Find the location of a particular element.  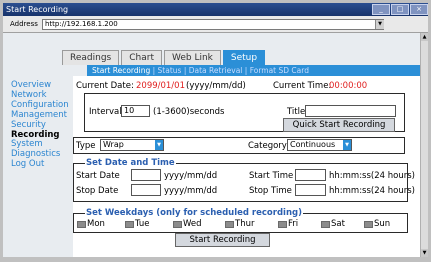

type-select-value: Wrap is located at coordinates (113, 144).